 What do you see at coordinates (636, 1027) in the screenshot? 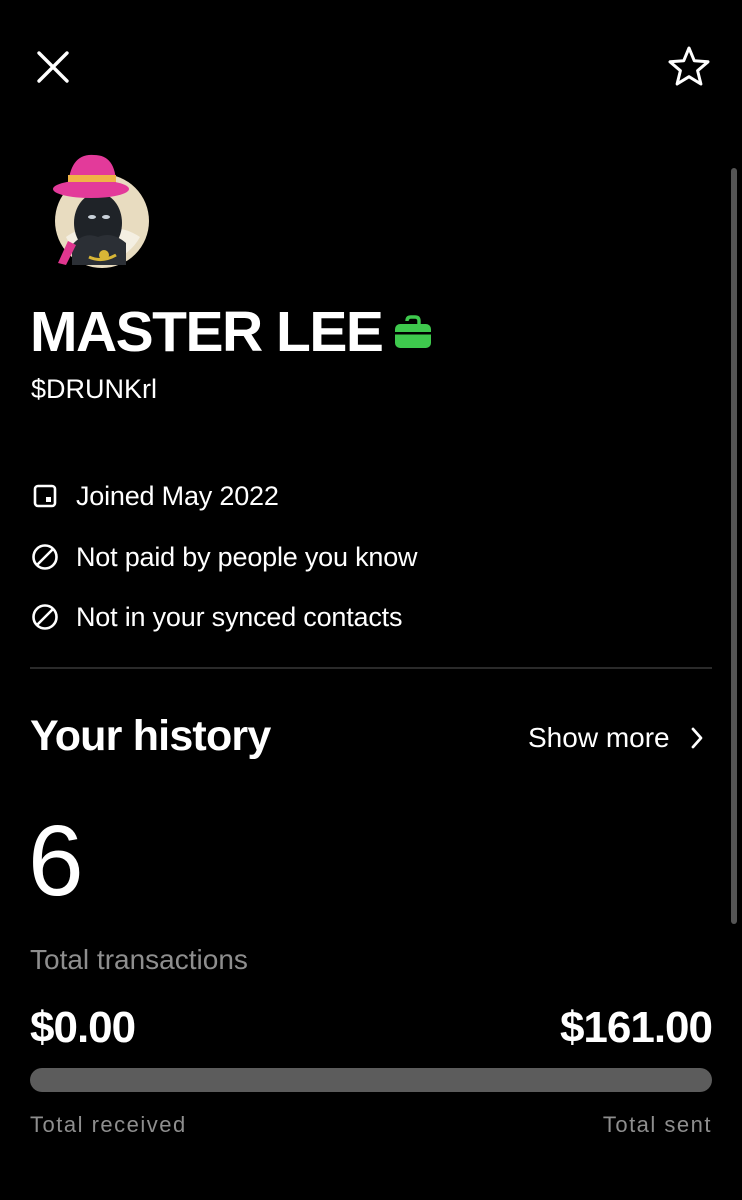
I see `total-sent-amount: $161.00` at bounding box center [636, 1027].